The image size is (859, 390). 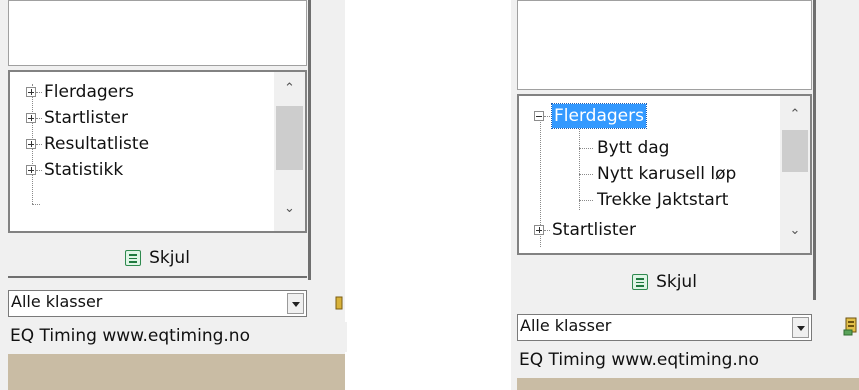 What do you see at coordinates (633, 148) in the screenshot?
I see `tree-item-label: Bytt dag` at bounding box center [633, 148].